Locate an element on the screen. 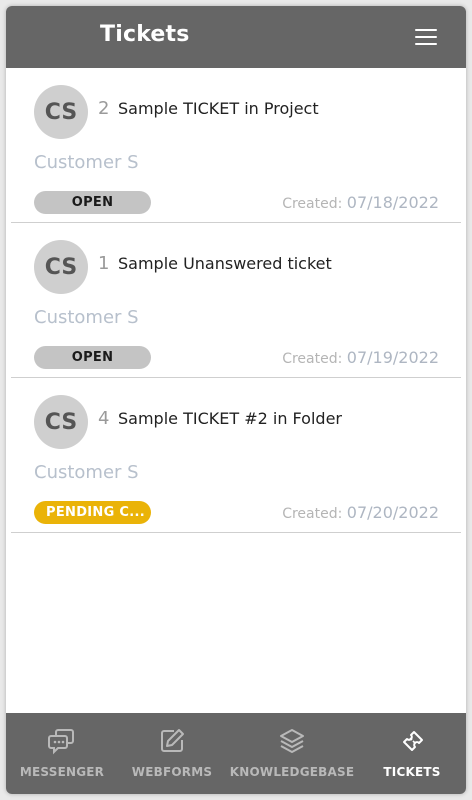 Image resolution: width=472 pixels, height=800 pixels. ticket-created: Created: 07/18/2022 is located at coordinates (360, 202).